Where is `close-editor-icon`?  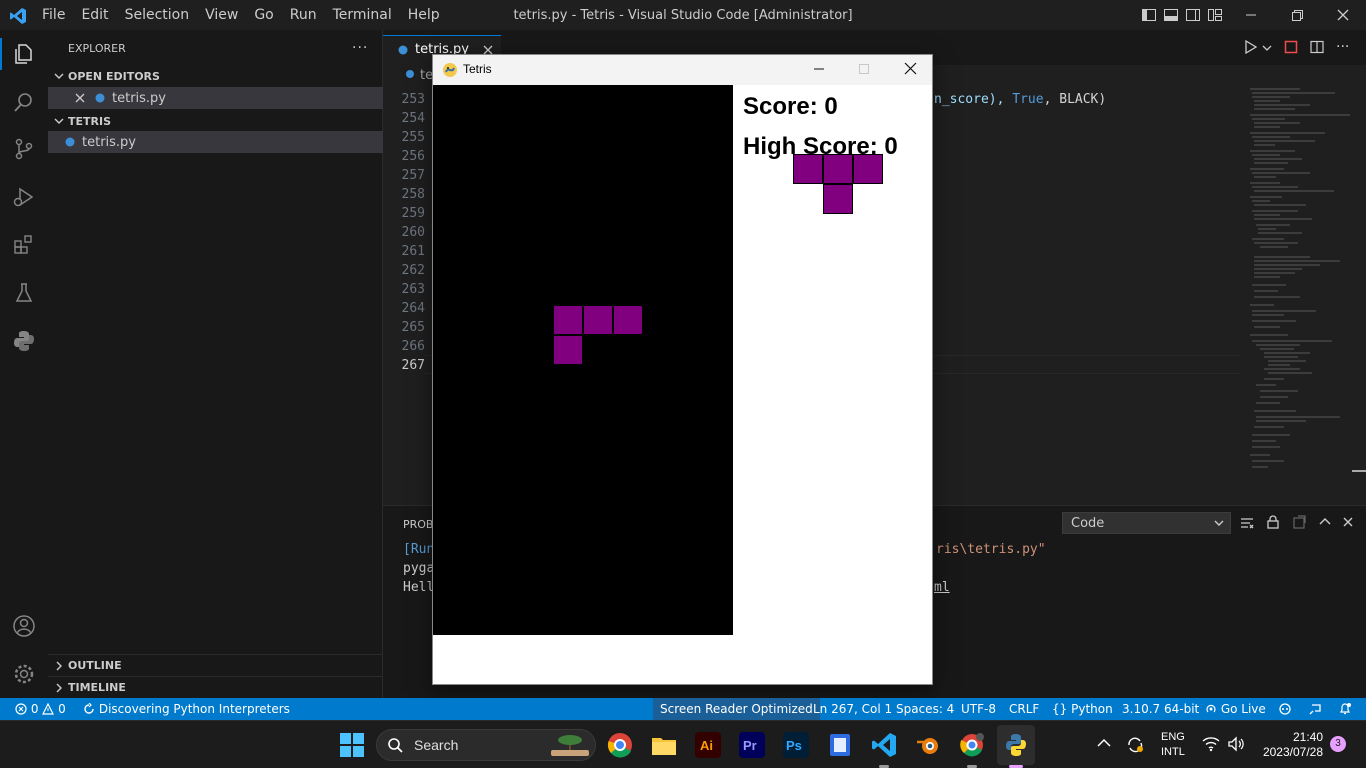 close-editor-icon is located at coordinates (80, 98).